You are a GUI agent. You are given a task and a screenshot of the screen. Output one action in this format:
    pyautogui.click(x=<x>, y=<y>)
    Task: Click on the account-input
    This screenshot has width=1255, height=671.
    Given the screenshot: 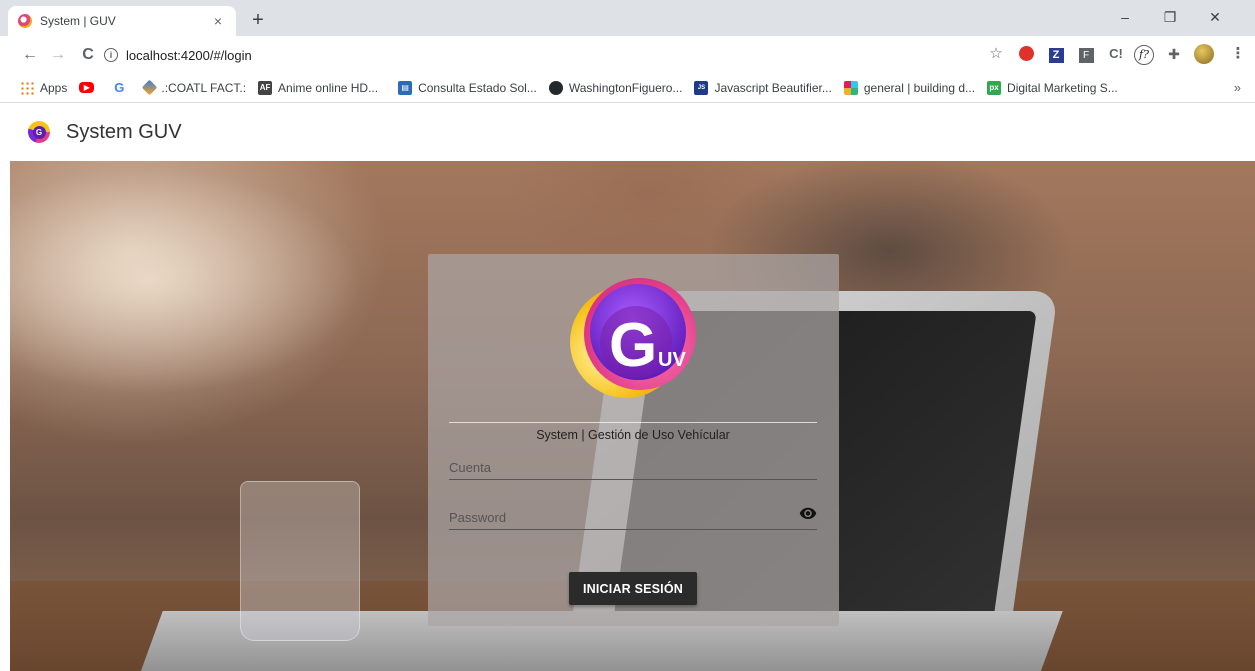 What is the action you would take?
    pyautogui.click(x=633, y=464)
    